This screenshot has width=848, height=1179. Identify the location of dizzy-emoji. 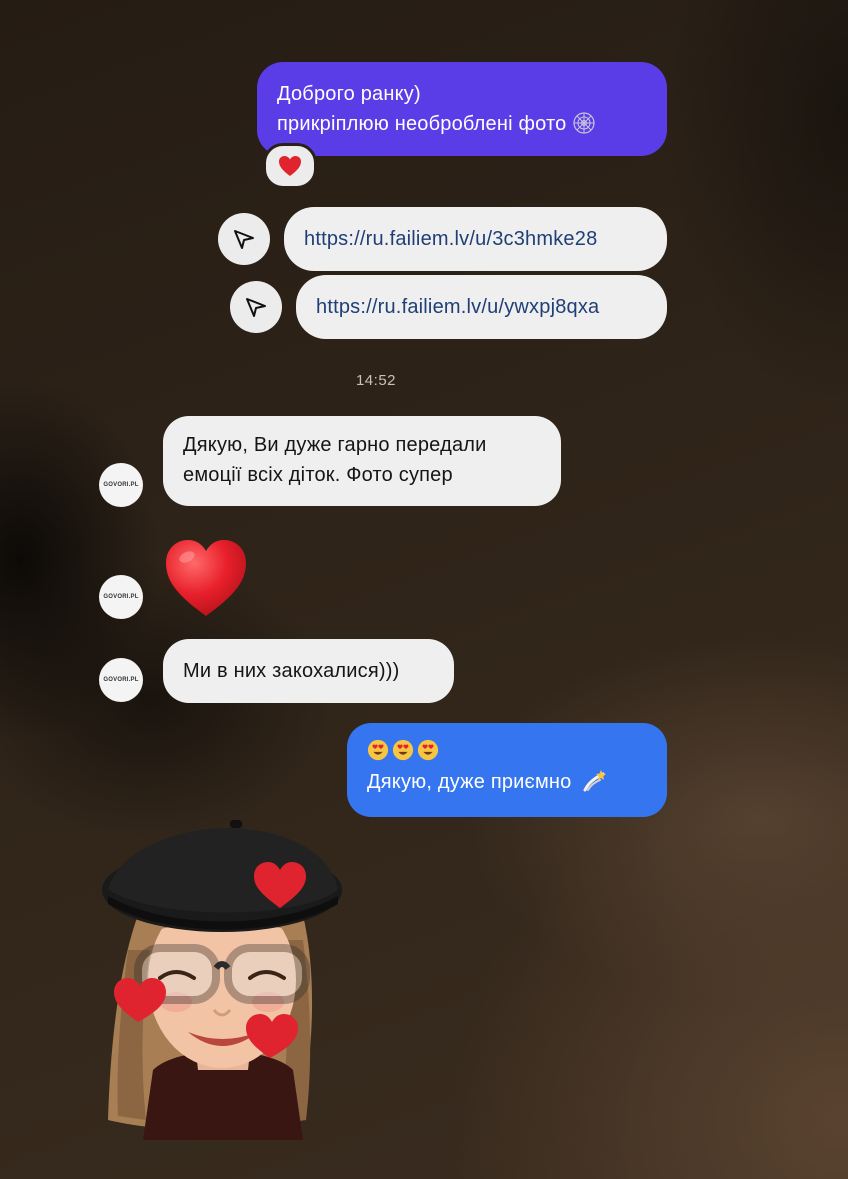
(595, 781).